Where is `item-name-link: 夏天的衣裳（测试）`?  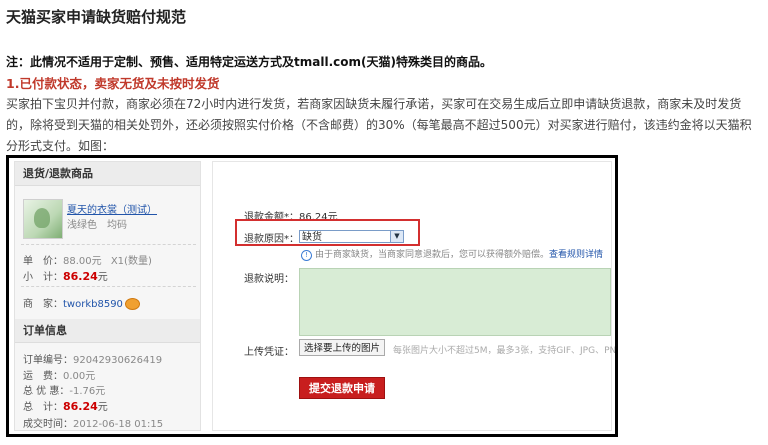 item-name-link: 夏天的衣裳（测试） is located at coordinates (112, 208).